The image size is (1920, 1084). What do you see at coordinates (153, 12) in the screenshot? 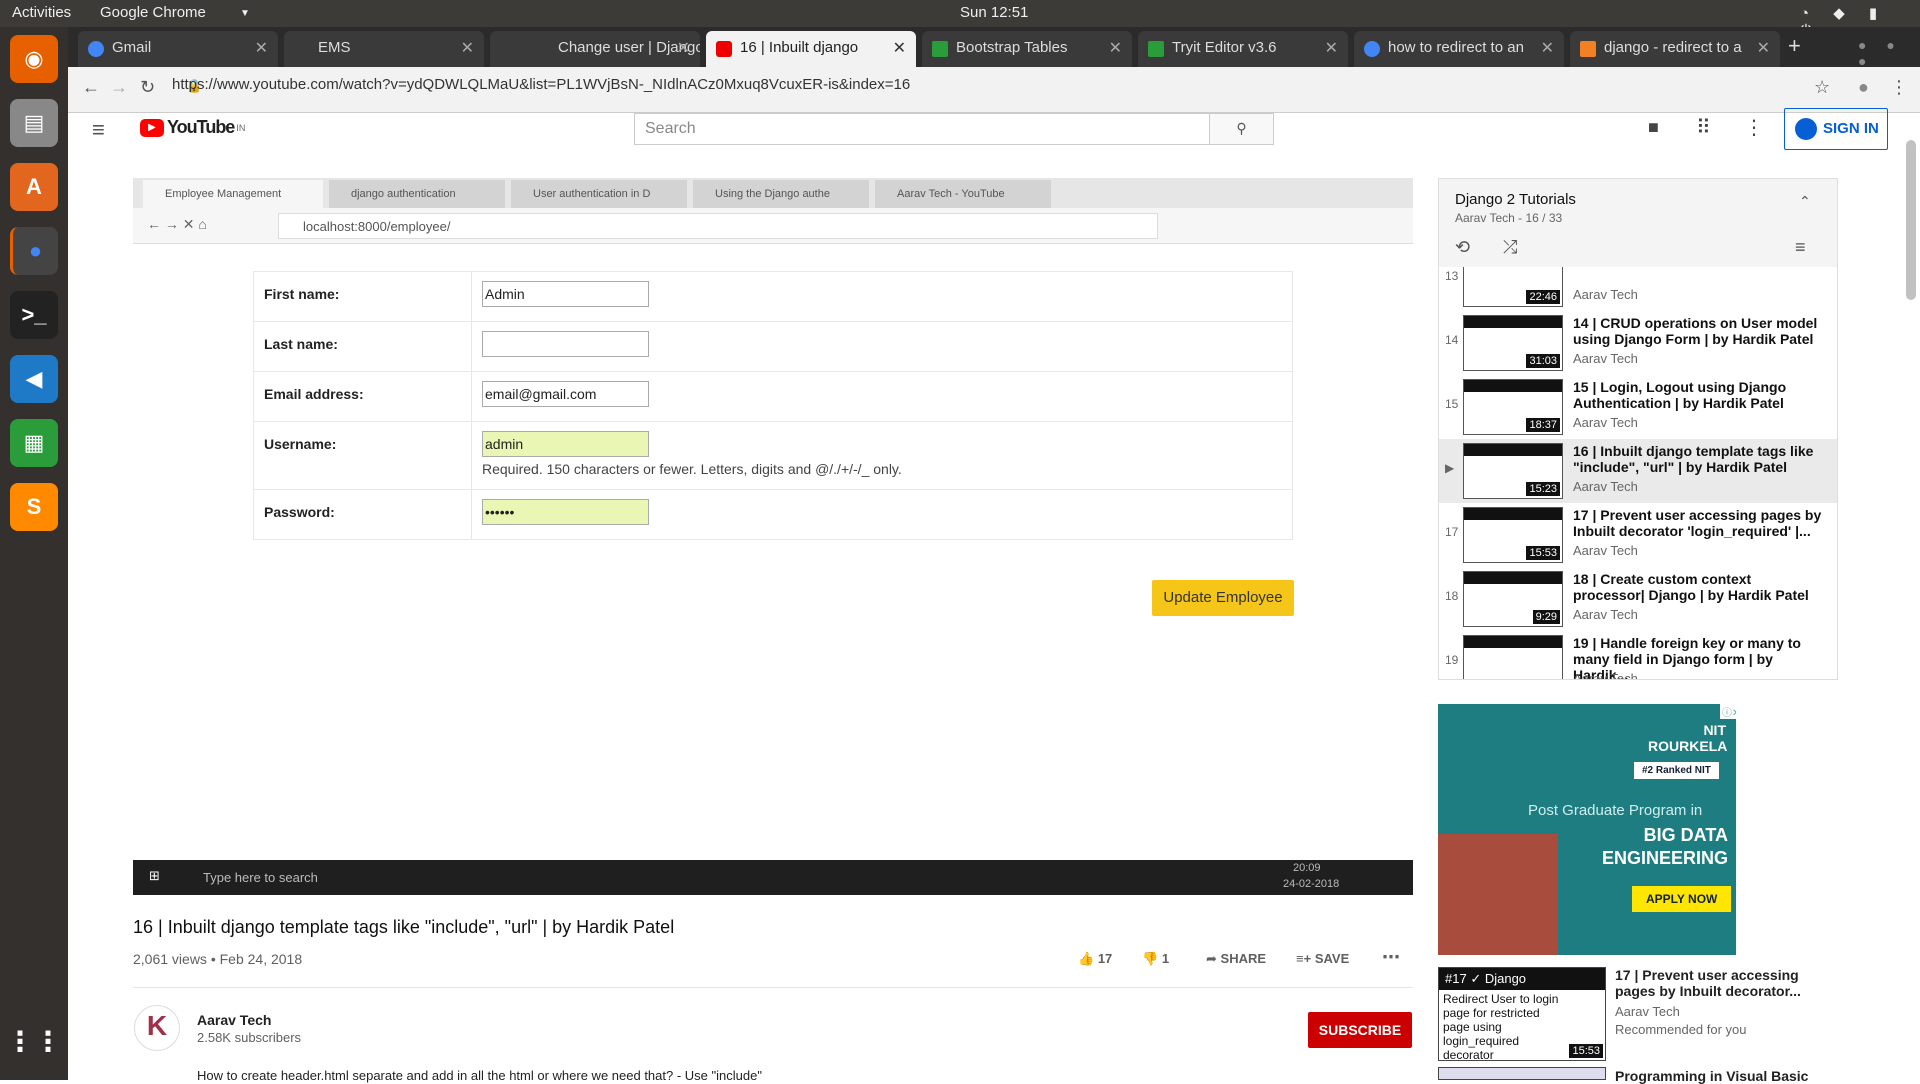
I see `app-menu: Google Chrome` at bounding box center [153, 12].